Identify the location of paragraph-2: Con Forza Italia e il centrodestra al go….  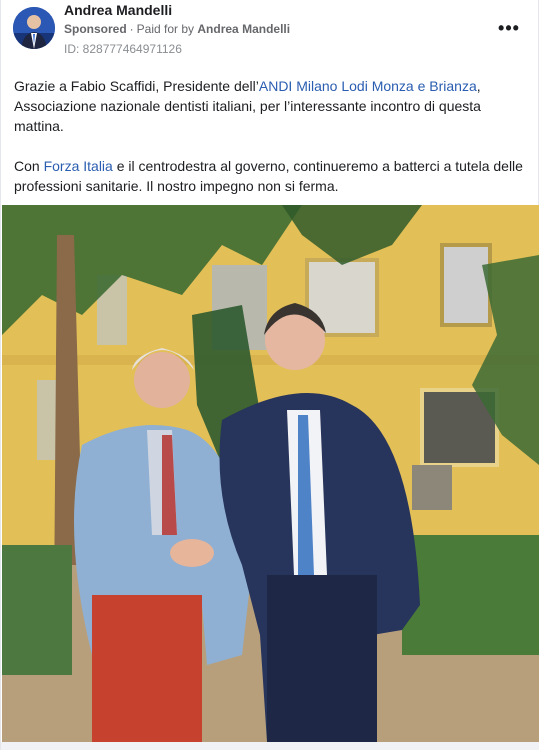
(271, 176).